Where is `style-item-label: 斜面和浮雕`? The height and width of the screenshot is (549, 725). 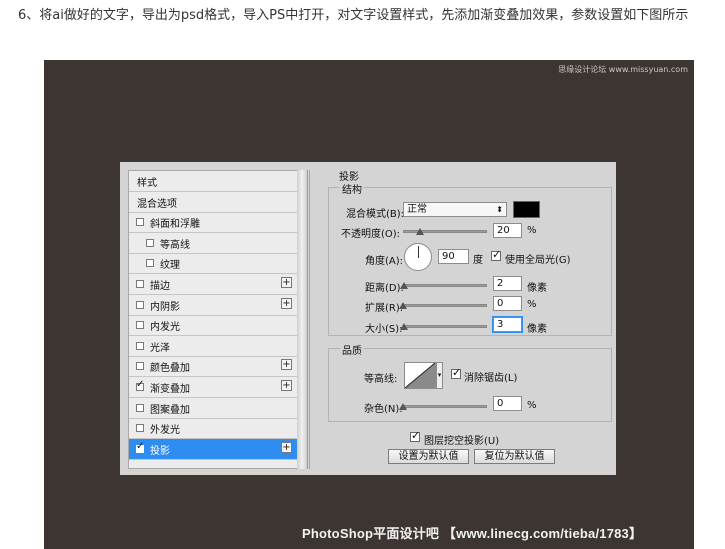 style-item-label: 斜面和浮雕 is located at coordinates (175, 224).